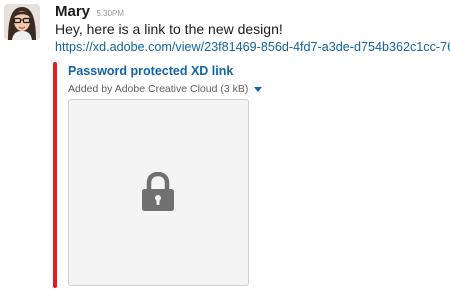 The width and height of the screenshot is (450, 298). I want to click on attachment-subtitle-row: Added by Adobe Creative Cloud (3 kB), so click(165, 89).